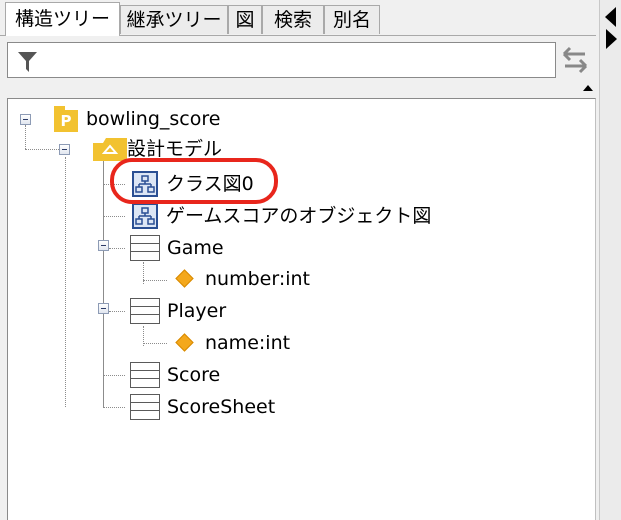  I want to click on collapse-game-toggle, so click(103, 245).